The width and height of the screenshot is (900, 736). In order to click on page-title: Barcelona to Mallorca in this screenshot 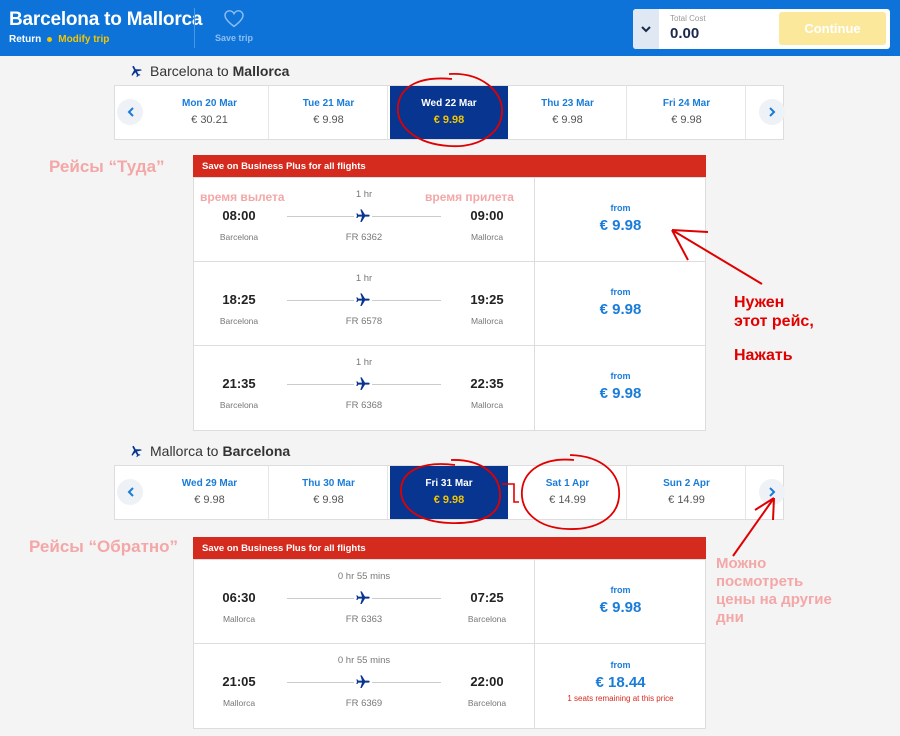, I will do `click(106, 19)`.